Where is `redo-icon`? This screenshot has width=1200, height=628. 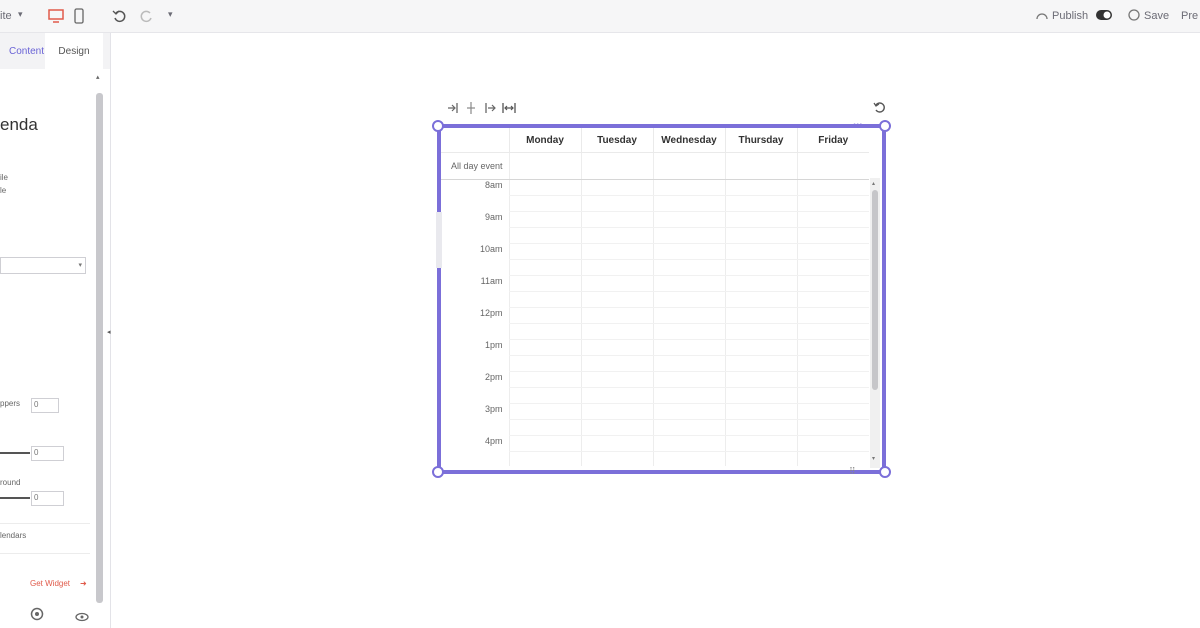
redo-icon is located at coordinates (147, 16).